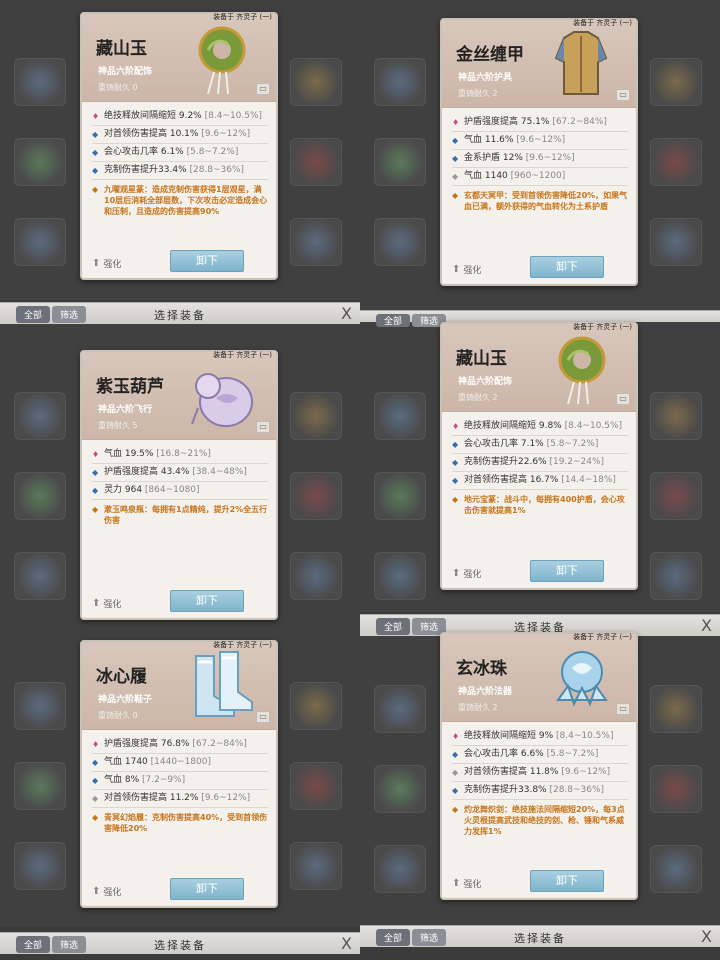 This screenshot has width=720, height=960. What do you see at coordinates (582, 679) in the screenshot?
I see `ice-orb-icon` at bounding box center [582, 679].